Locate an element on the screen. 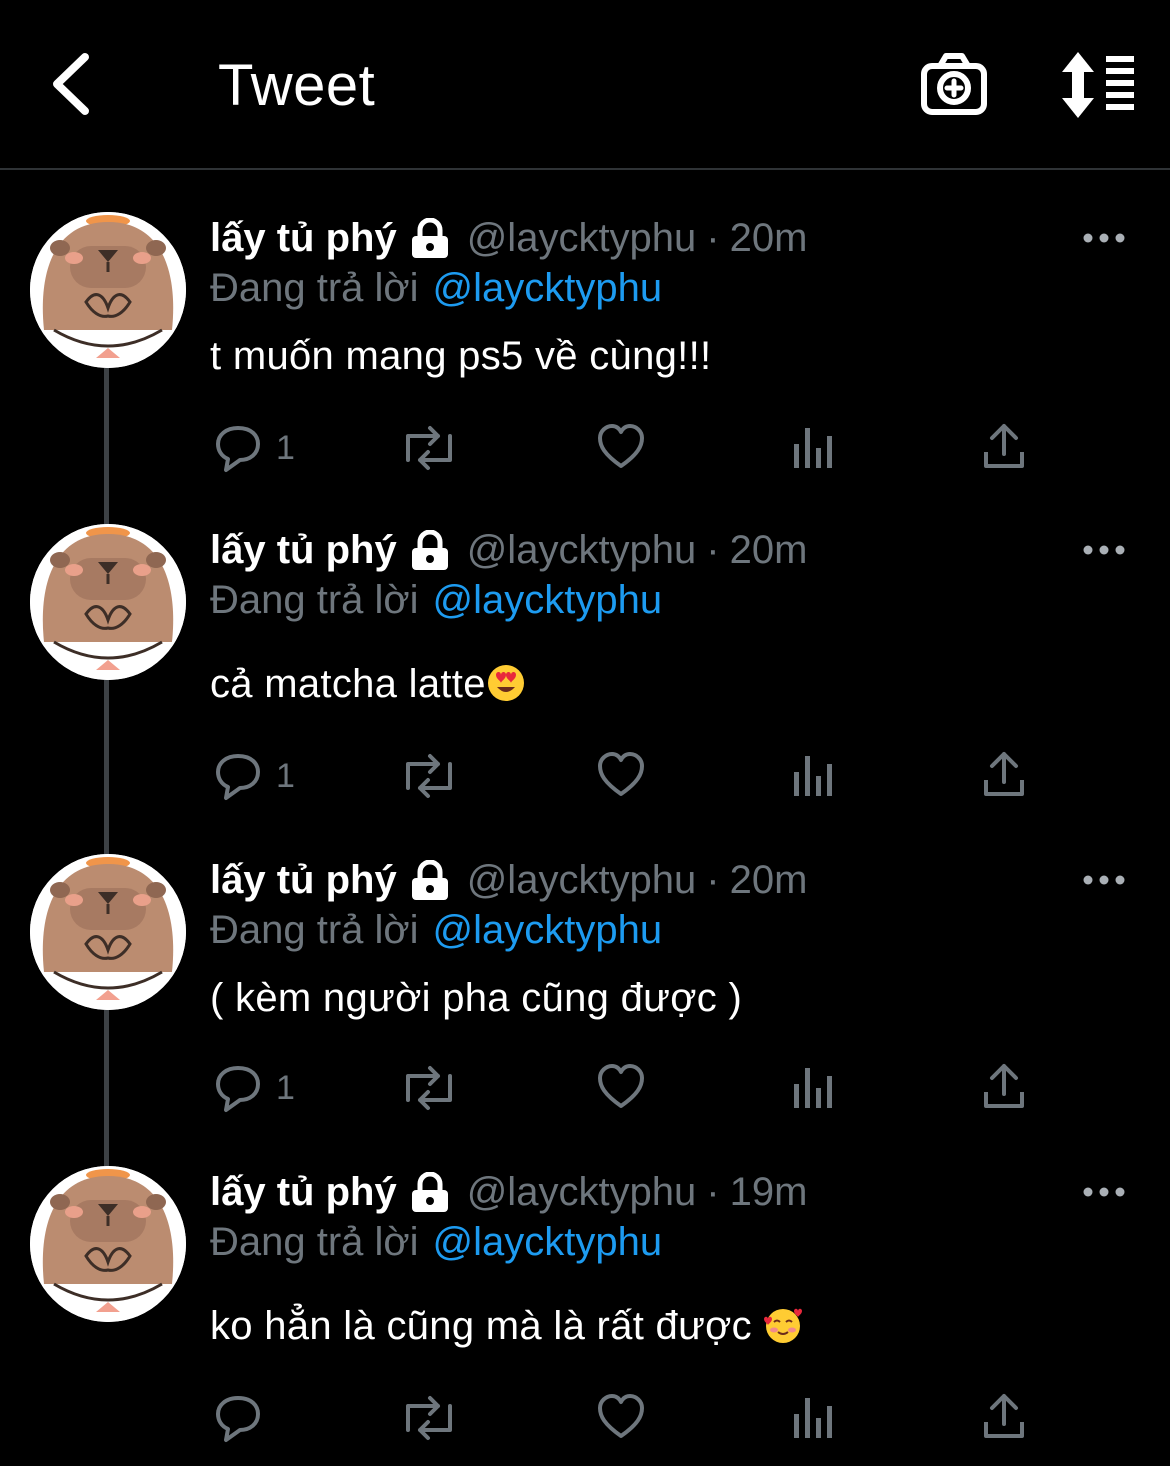 The width and height of the screenshot is (1170, 1466). reply-button is located at coordinates (244, 1418).